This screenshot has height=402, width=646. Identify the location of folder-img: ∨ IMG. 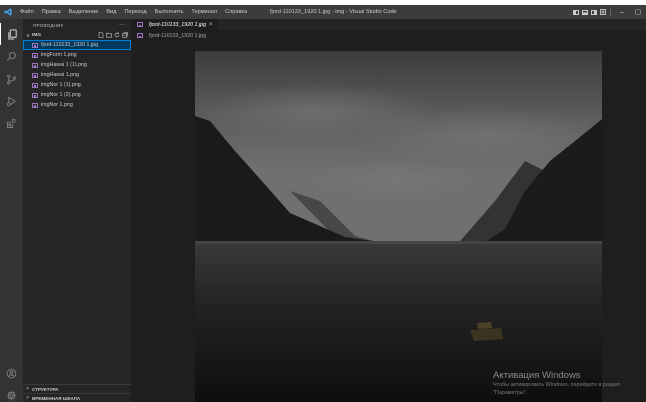
(77, 35).